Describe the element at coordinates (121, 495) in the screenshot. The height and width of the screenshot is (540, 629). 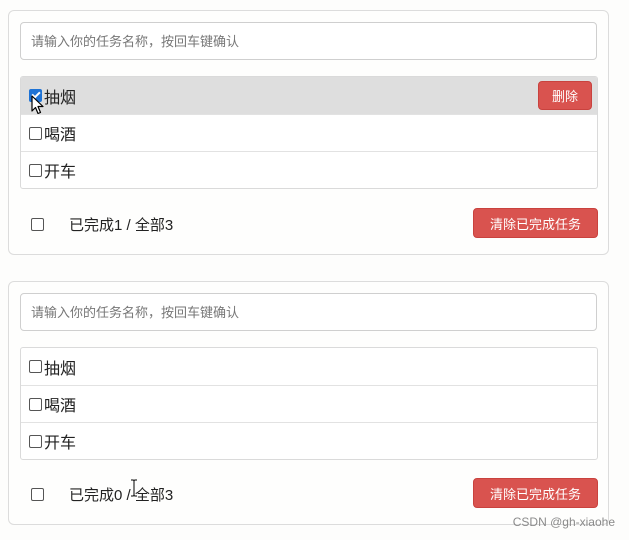
I see `completion-status: 已完成0 / 全部3` at that location.